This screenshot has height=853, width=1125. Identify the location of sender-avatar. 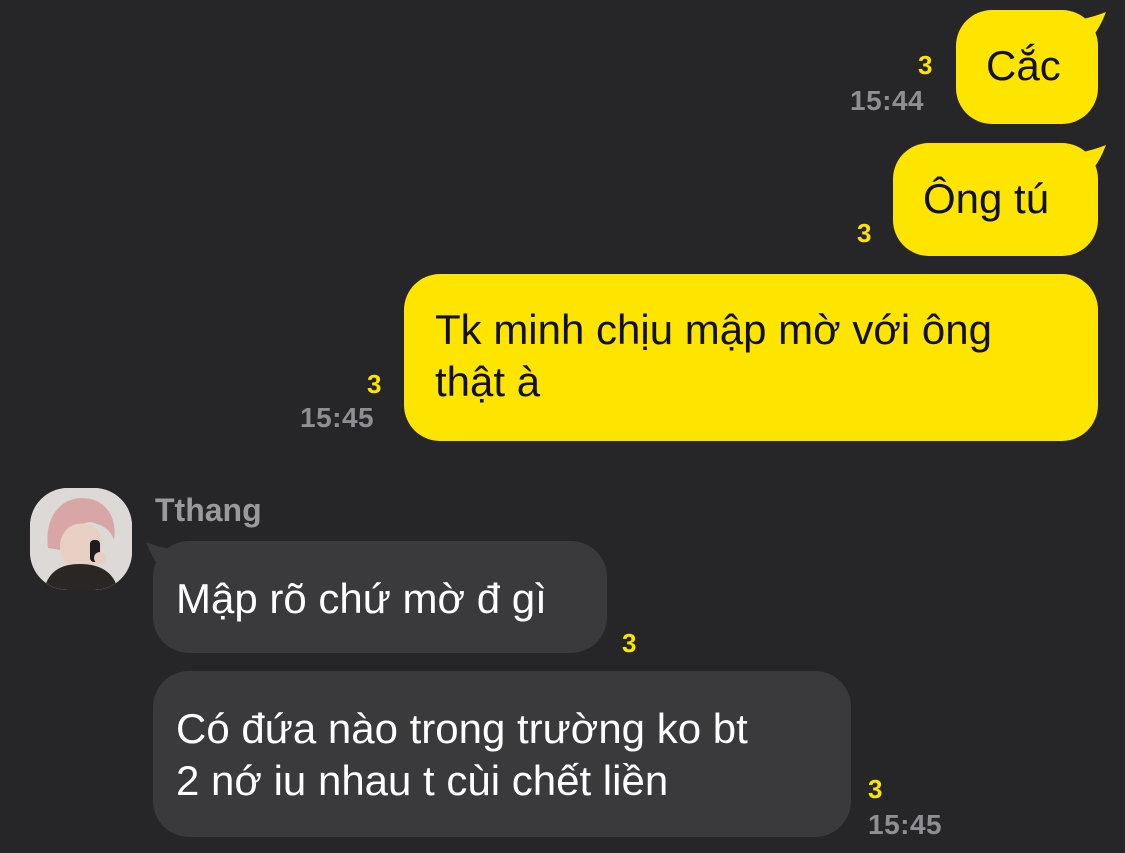
(81, 539).